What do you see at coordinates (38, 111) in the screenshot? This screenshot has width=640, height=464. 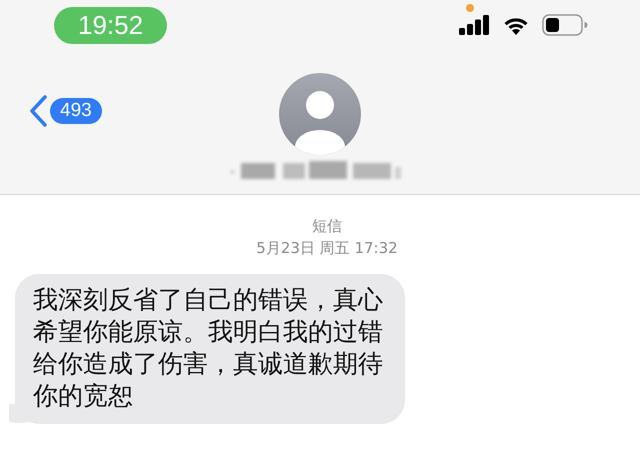 I see `back-chevron-icon` at bounding box center [38, 111].